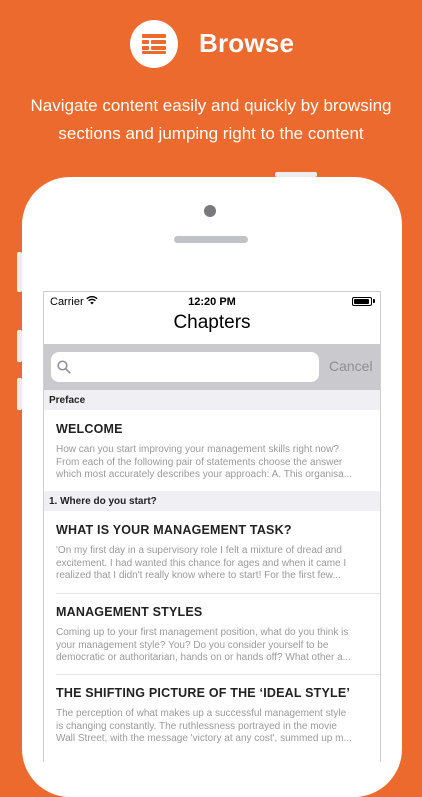 The width and height of the screenshot is (422, 797). I want to click on status-bar: Carrier 12:20 PM, so click(212, 301).